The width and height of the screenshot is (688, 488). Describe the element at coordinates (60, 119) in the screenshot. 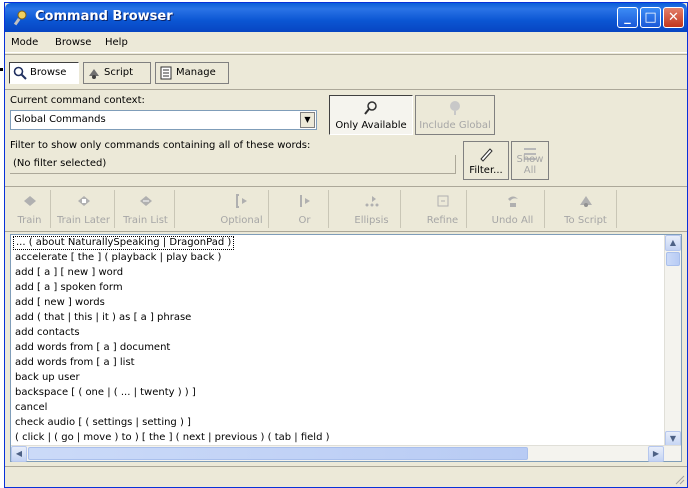

I see `context-value: Global Commands` at that location.